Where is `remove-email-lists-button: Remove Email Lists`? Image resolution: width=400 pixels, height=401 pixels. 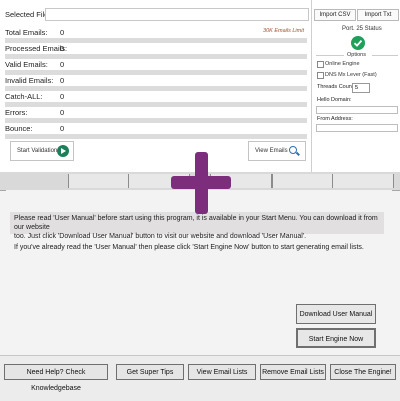 remove-email-lists-button: Remove Email Lists is located at coordinates (293, 372).